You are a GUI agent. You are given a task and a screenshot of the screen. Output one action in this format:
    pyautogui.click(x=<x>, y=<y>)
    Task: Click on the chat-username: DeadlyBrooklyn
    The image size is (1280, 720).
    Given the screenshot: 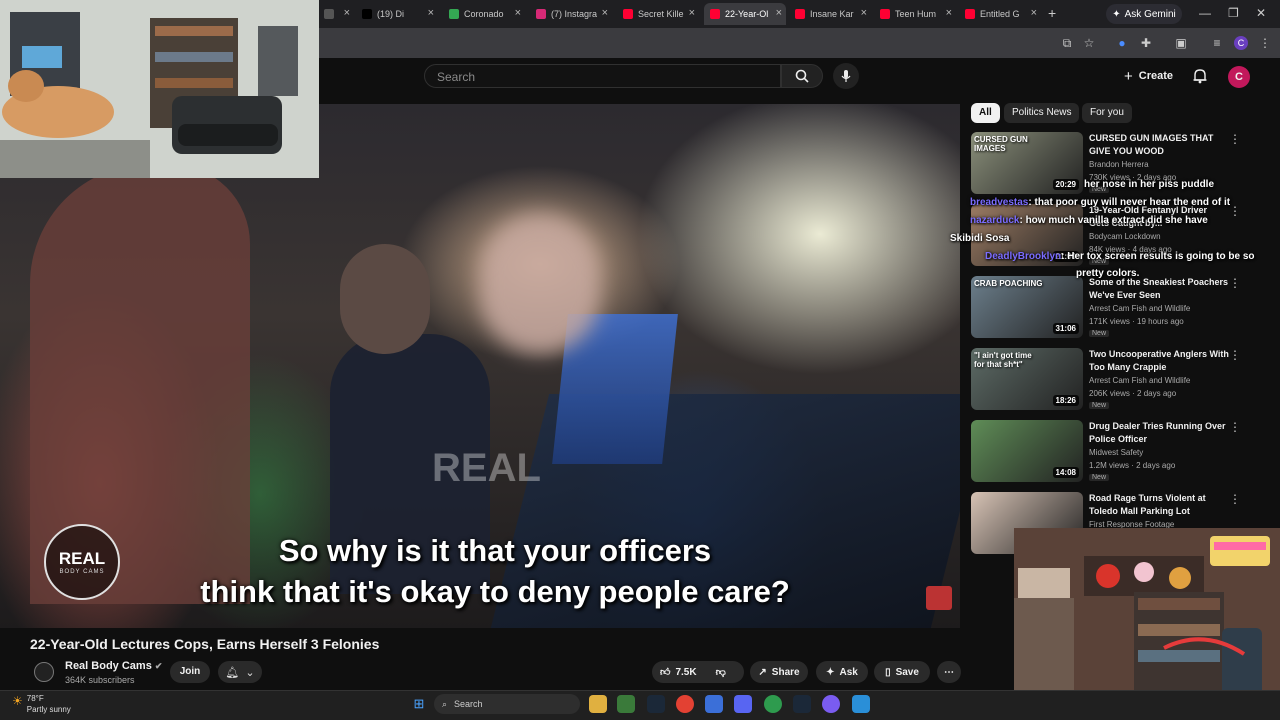 What is the action you would take?
    pyautogui.click(x=1023, y=256)
    